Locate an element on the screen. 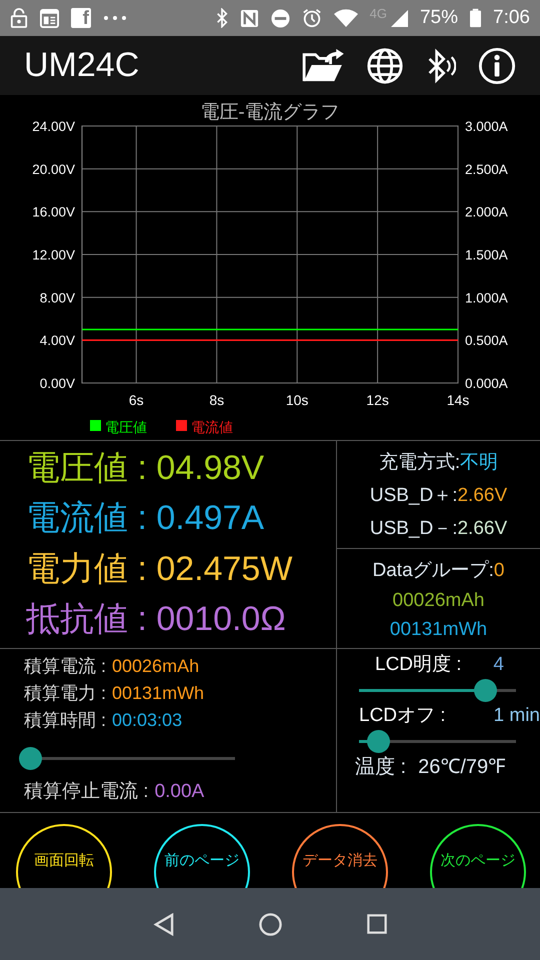 The image size is (540, 960). round-button: データ消去 is located at coordinates (340, 856).